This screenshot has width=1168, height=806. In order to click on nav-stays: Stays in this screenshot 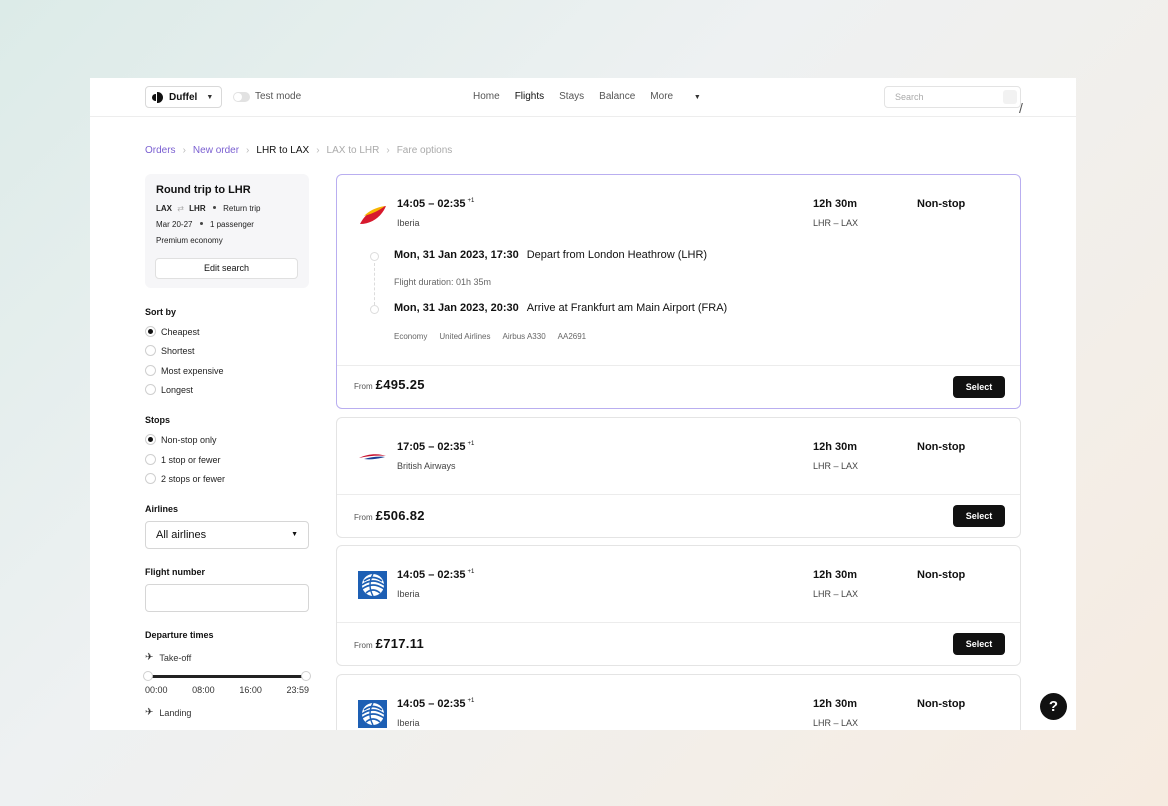, I will do `click(571, 96)`.